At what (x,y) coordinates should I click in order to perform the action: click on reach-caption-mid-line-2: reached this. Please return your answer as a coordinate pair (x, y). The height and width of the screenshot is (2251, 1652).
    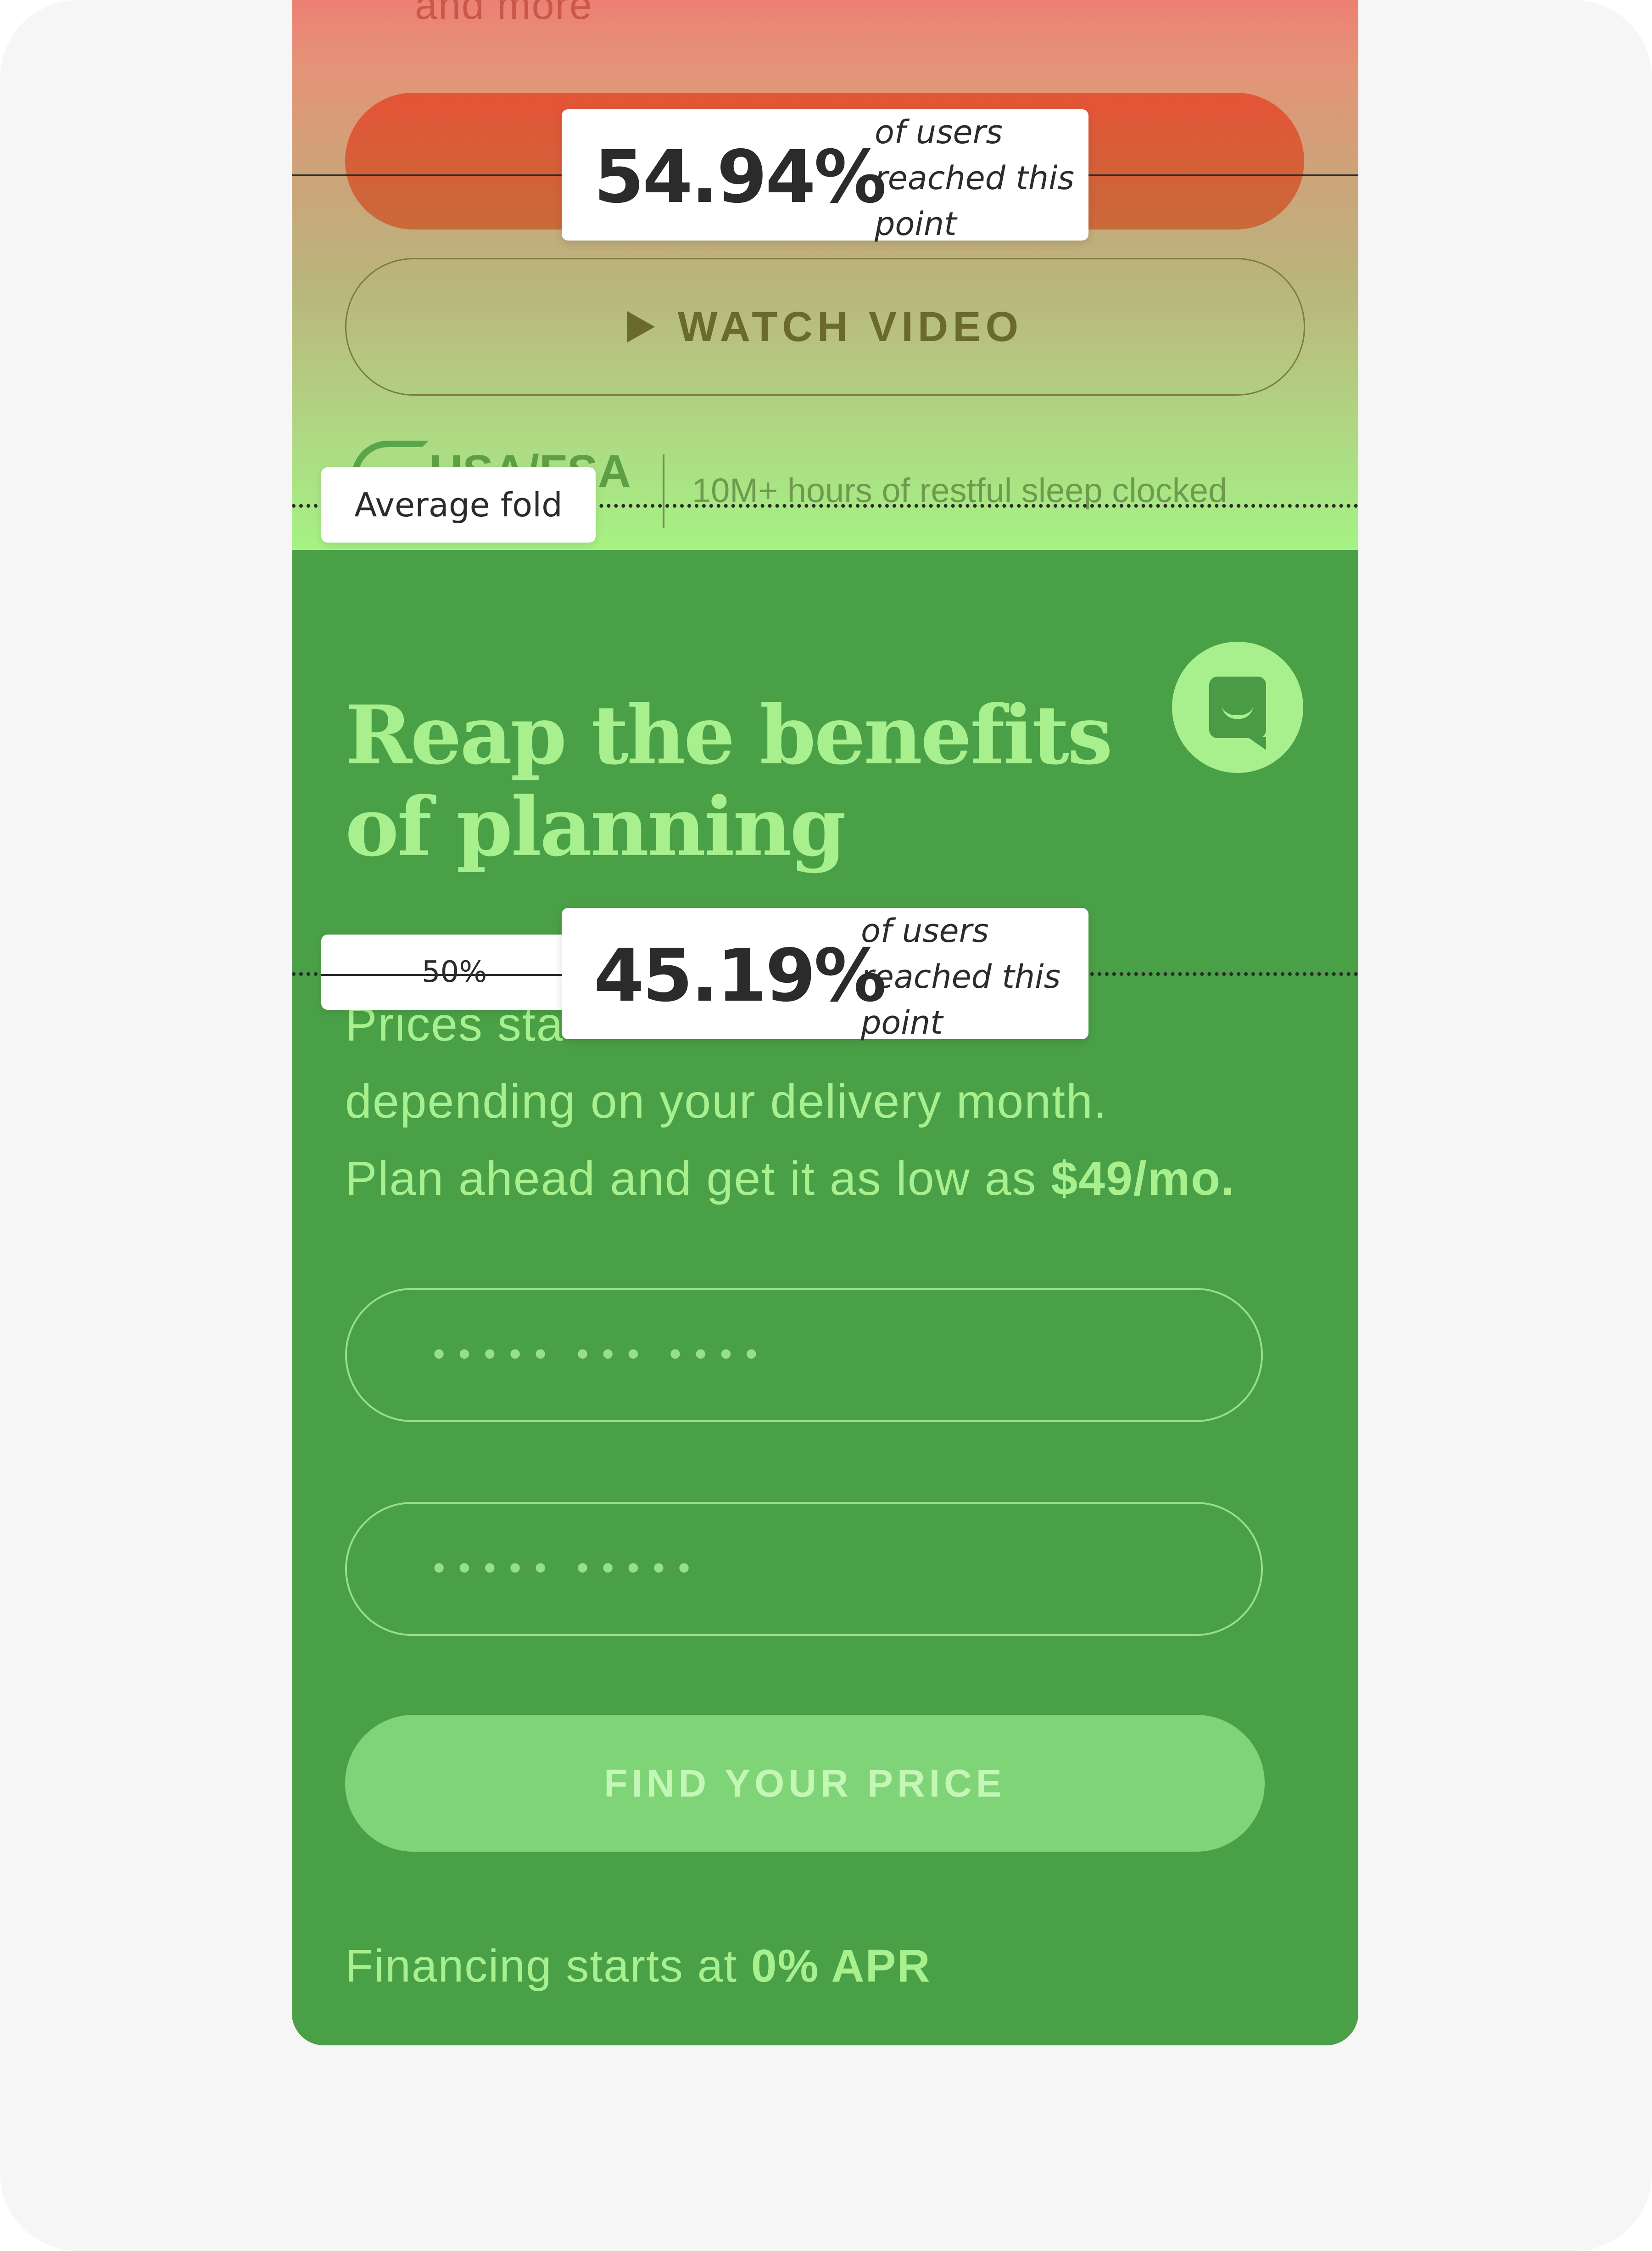
    Looking at the image, I should click on (961, 977).